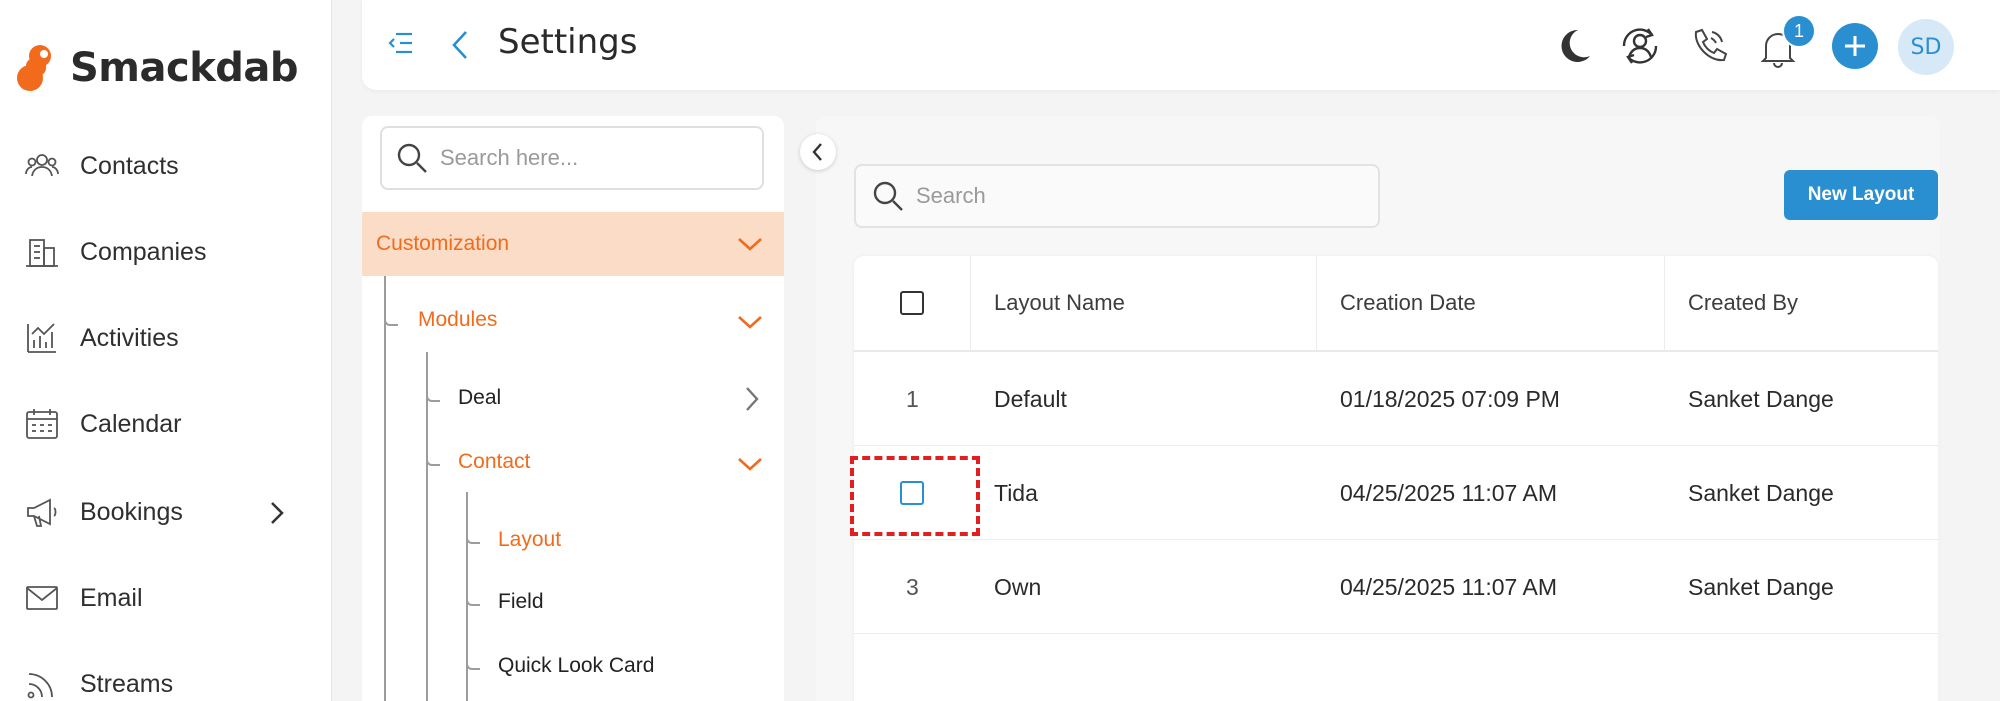 The width and height of the screenshot is (2000, 701). Describe the element at coordinates (131, 423) in the screenshot. I see `sidebar-item-label: Calendar` at that location.